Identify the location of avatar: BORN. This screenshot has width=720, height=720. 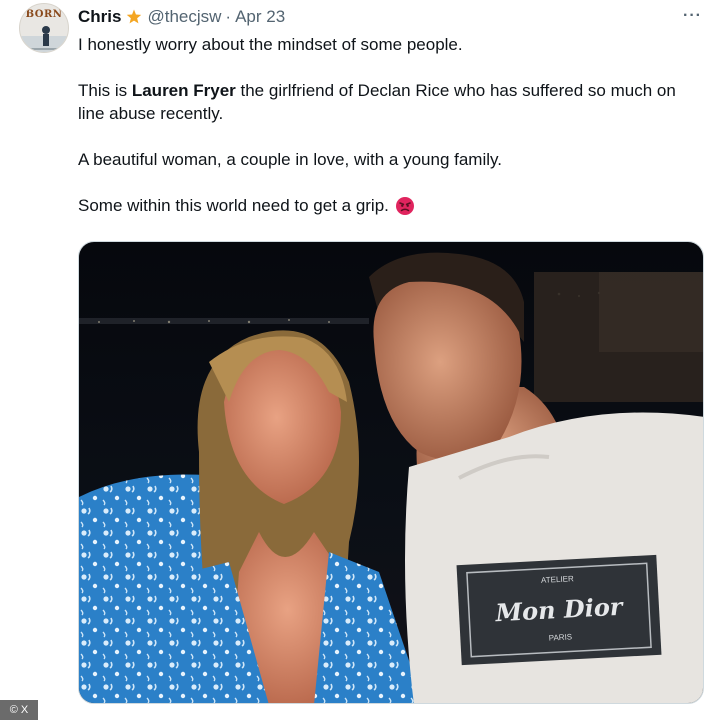
(44, 28).